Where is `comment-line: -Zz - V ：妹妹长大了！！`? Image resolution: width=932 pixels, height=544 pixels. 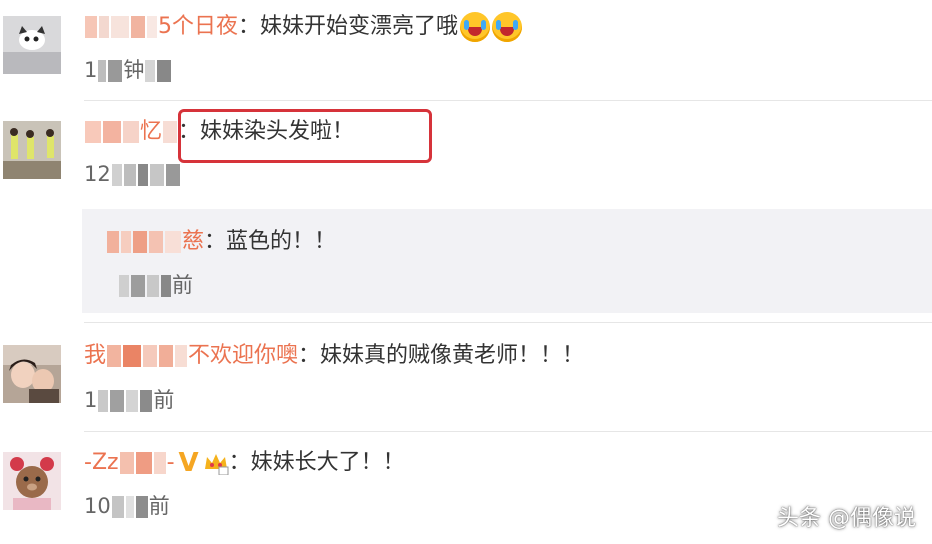
comment-line: -Zz - V ：妹妹长大了！！ is located at coordinates (244, 463).